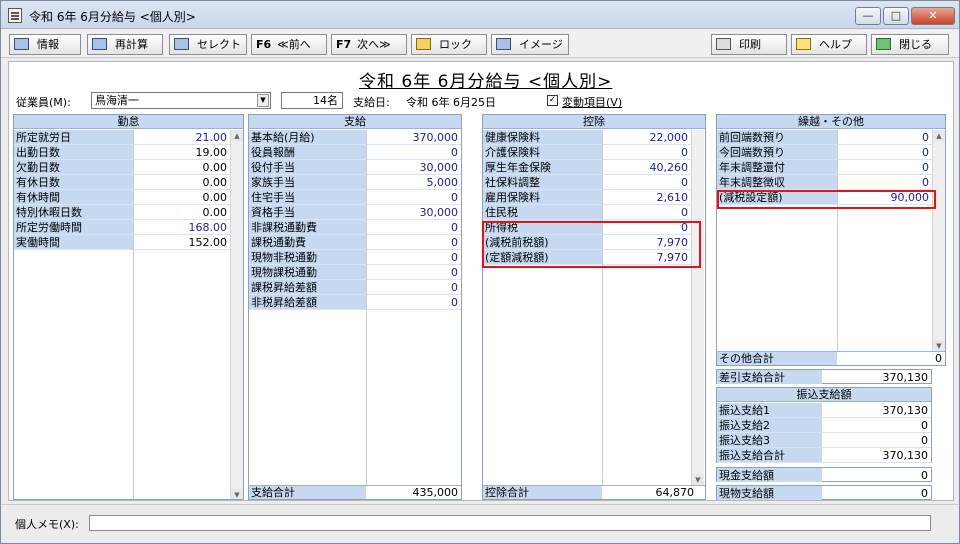 The width and height of the screenshot is (960, 544). I want to click on deduction-scrollbar: ▼, so click(697, 308).